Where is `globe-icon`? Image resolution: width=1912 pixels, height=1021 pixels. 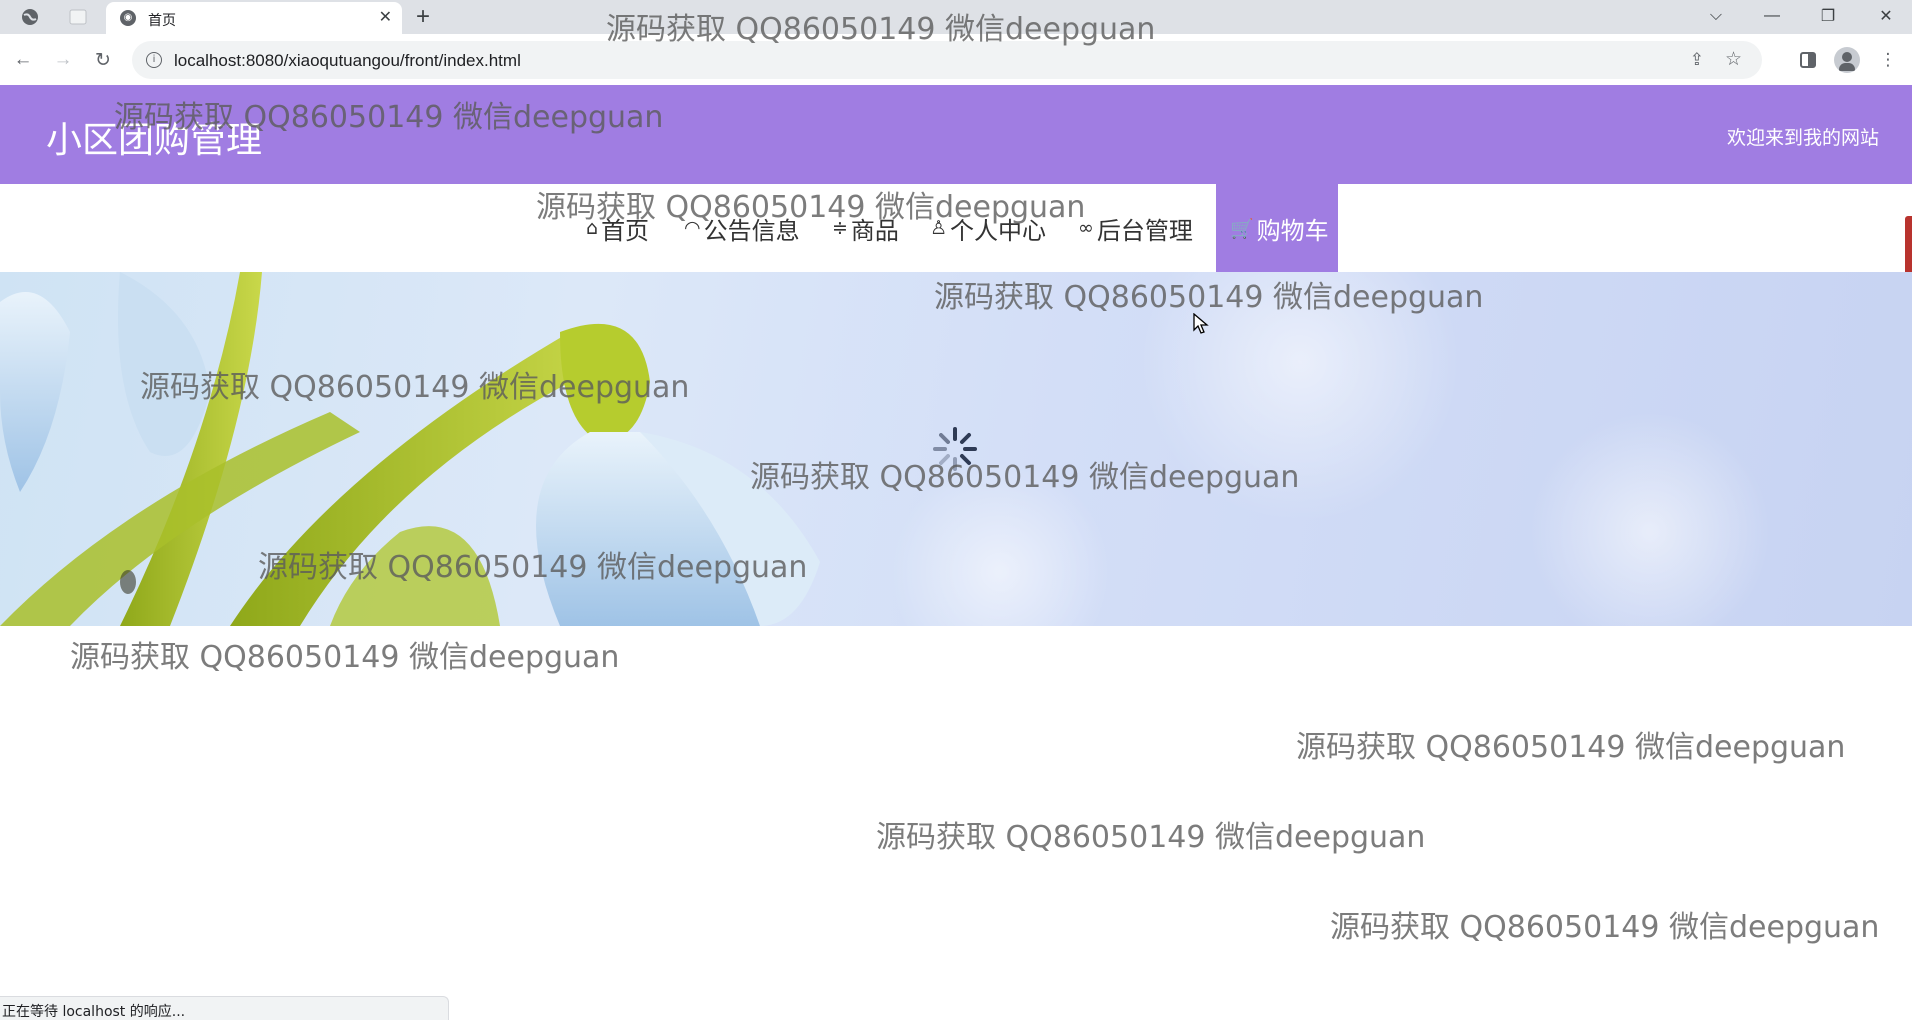 globe-icon is located at coordinates (30, 17).